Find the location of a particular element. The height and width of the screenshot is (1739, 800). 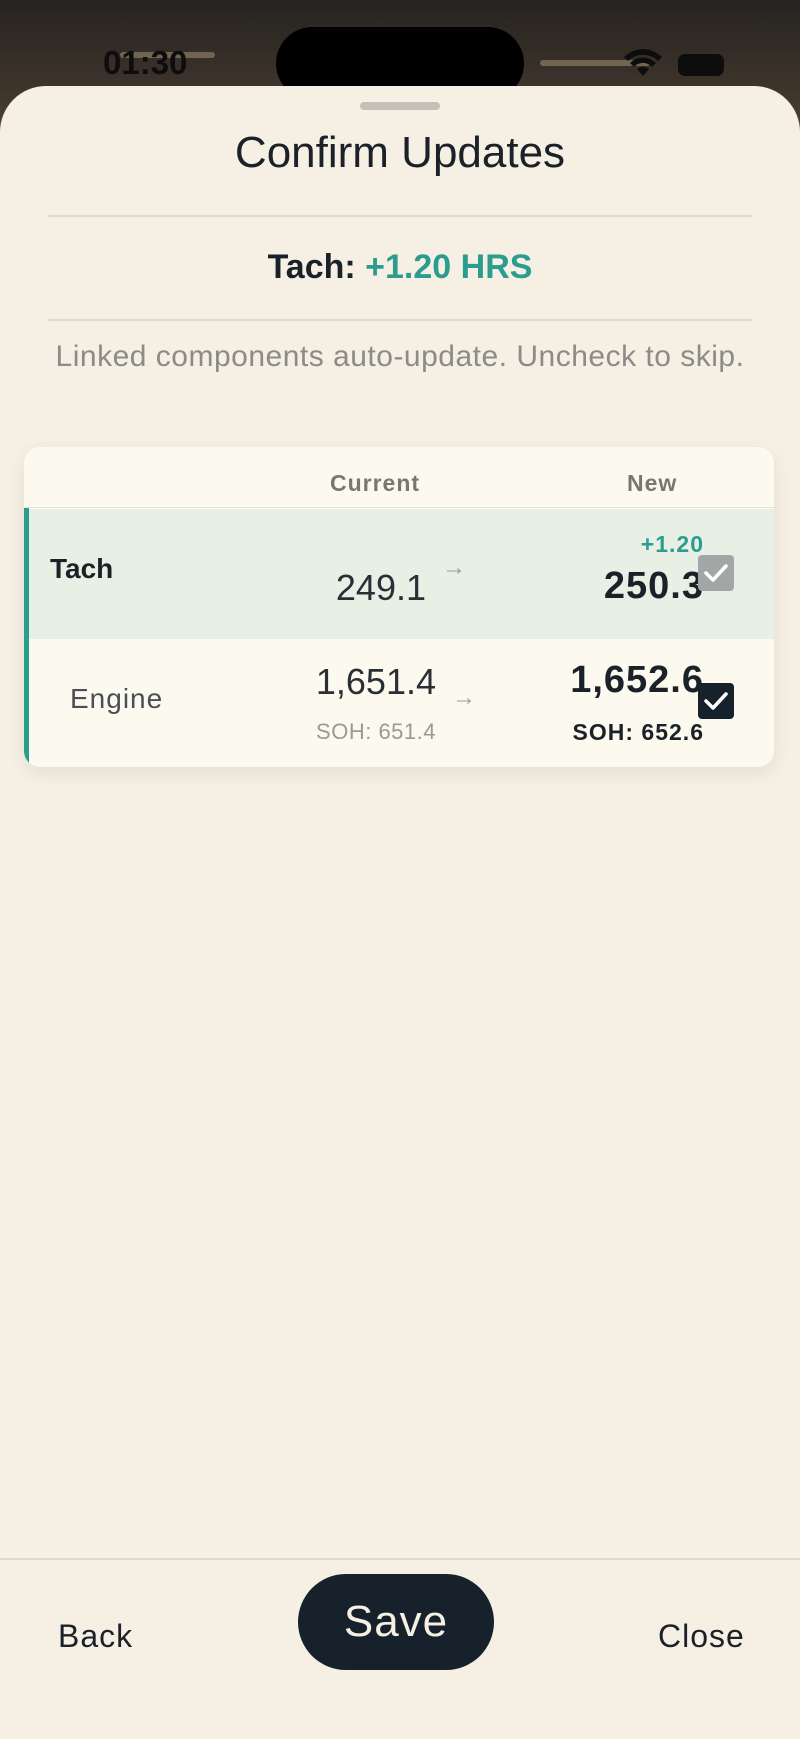

new-value: 250.3 is located at coordinates (653, 586).